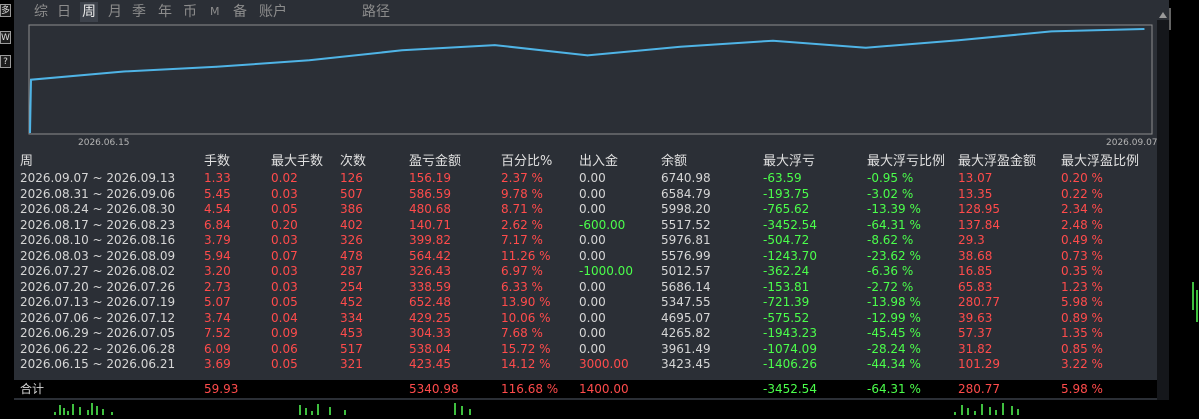 The width and height of the screenshot is (1199, 419). What do you see at coordinates (5, 37) in the screenshot?
I see `w-button: W` at bounding box center [5, 37].